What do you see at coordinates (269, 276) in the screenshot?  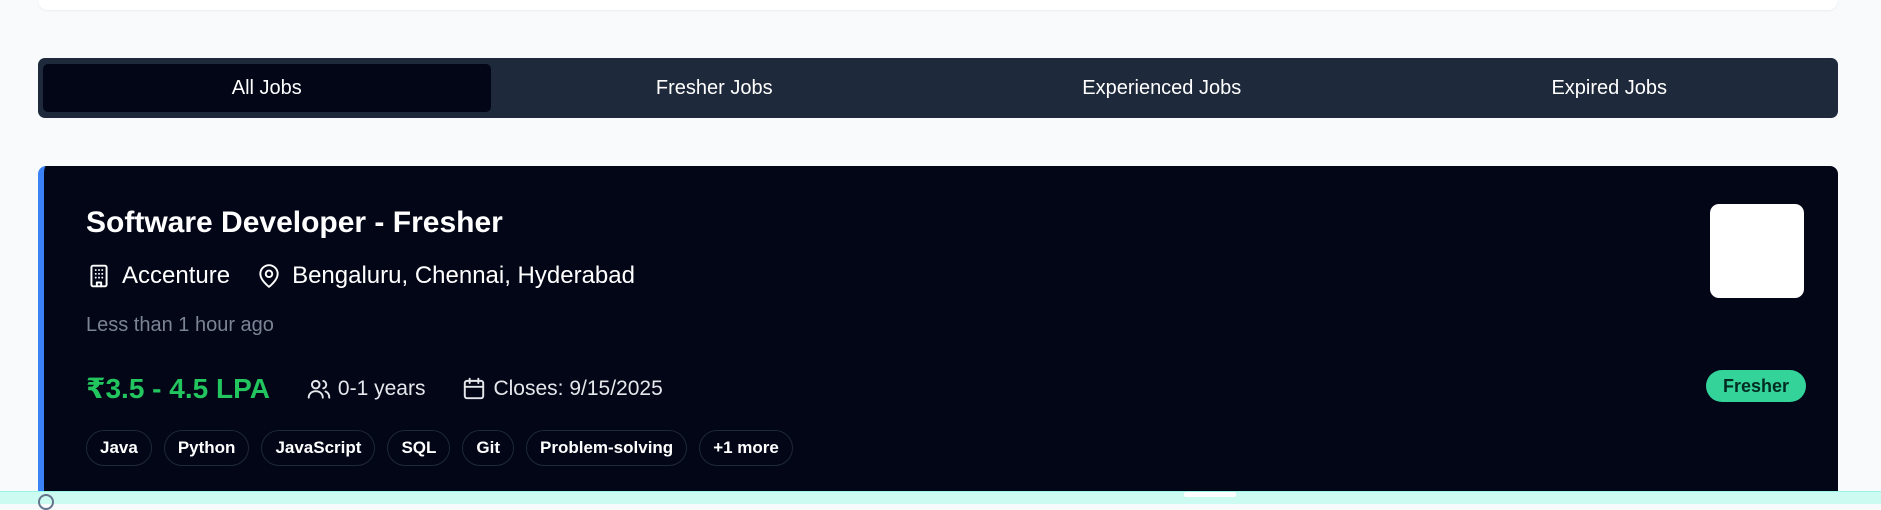 I see `map-pin-icon` at bounding box center [269, 276].